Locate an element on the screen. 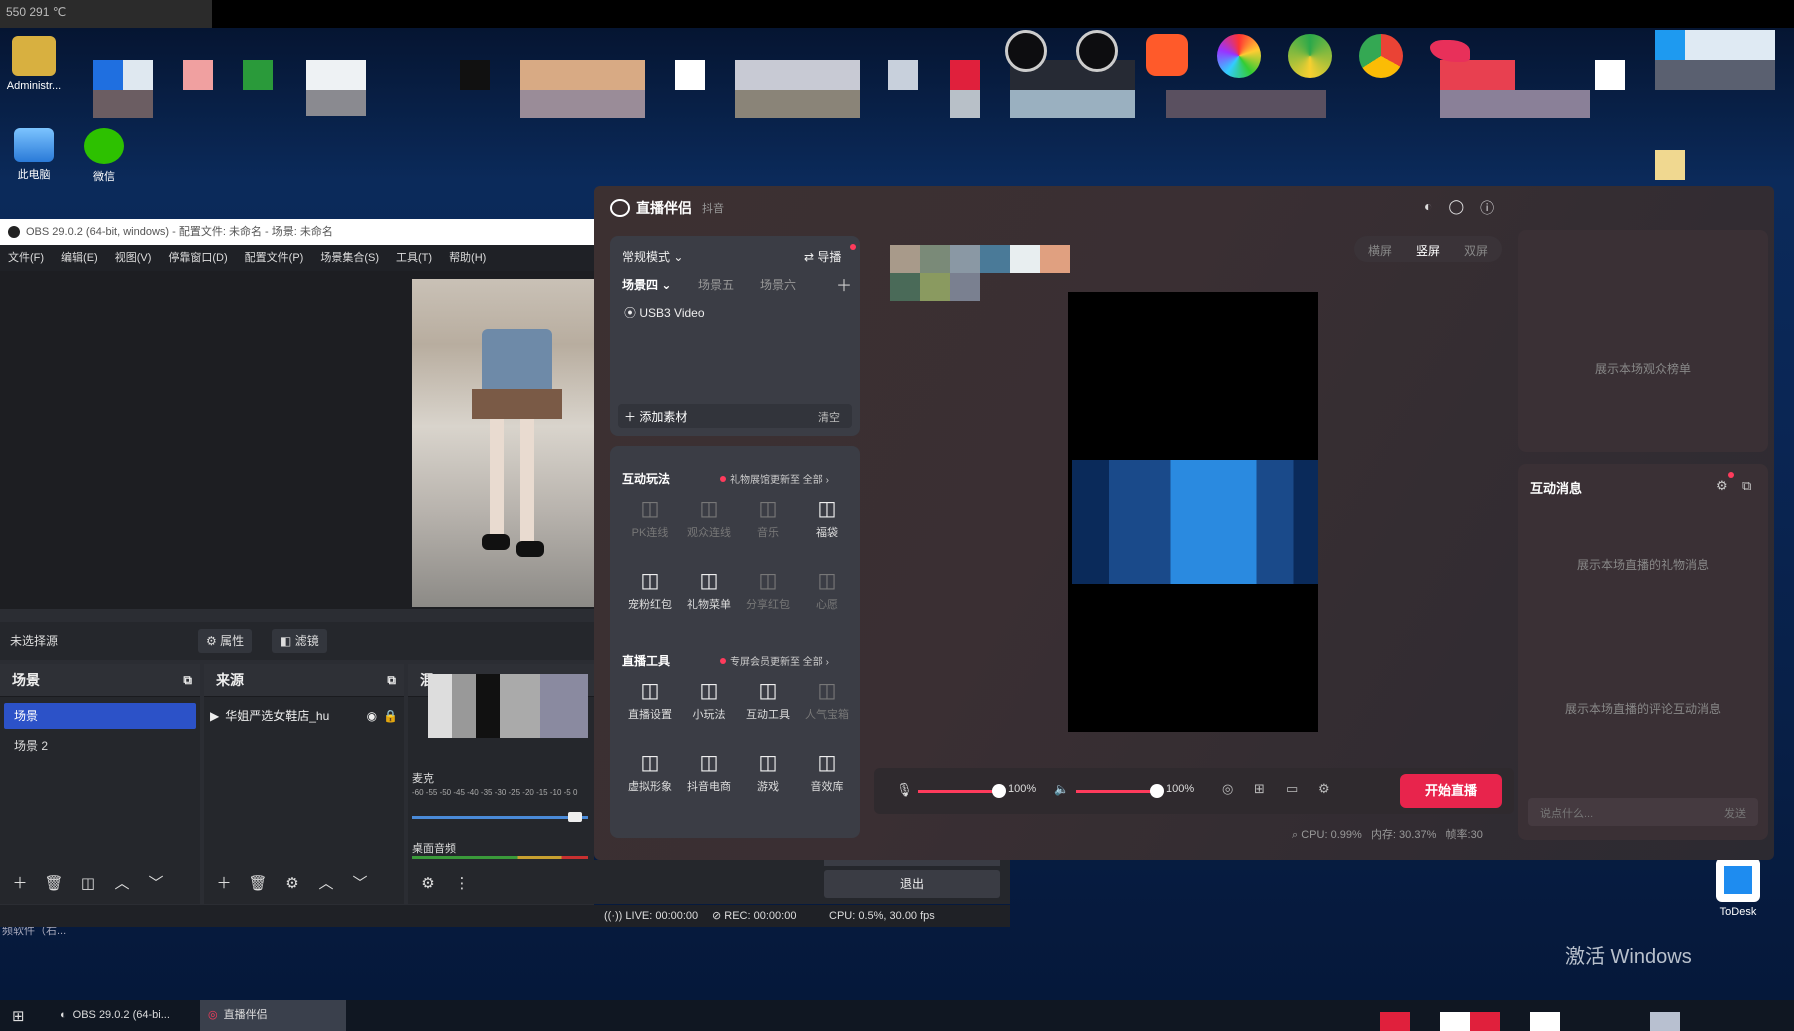 The image size is (1794, 1031). tool-live-settings: ◫ 直播设置 is located at coordinates (650, 700).